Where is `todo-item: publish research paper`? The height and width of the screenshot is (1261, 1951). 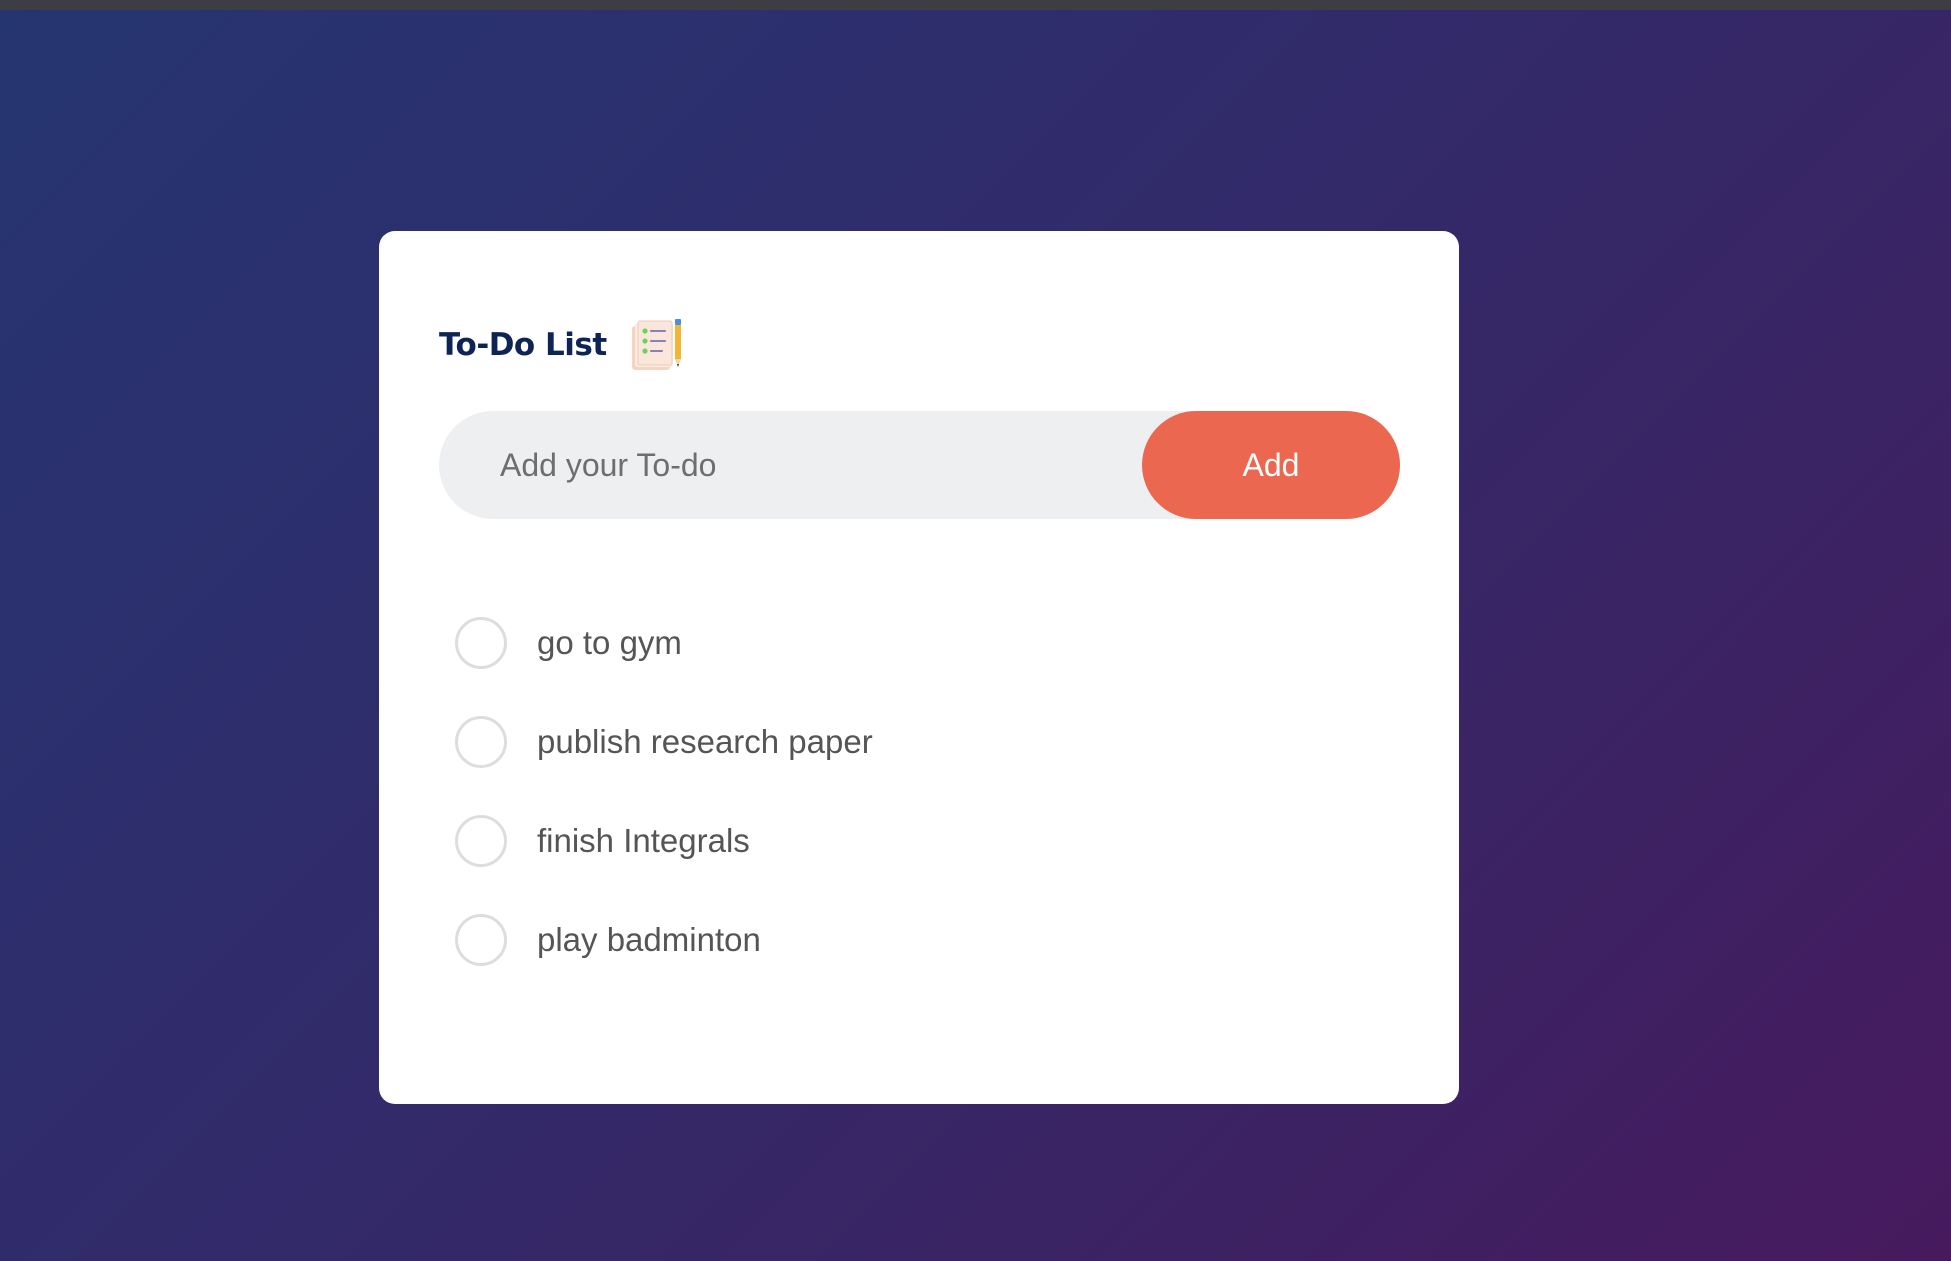 todo-item: publish research paper is located at coordinates (664, 741).